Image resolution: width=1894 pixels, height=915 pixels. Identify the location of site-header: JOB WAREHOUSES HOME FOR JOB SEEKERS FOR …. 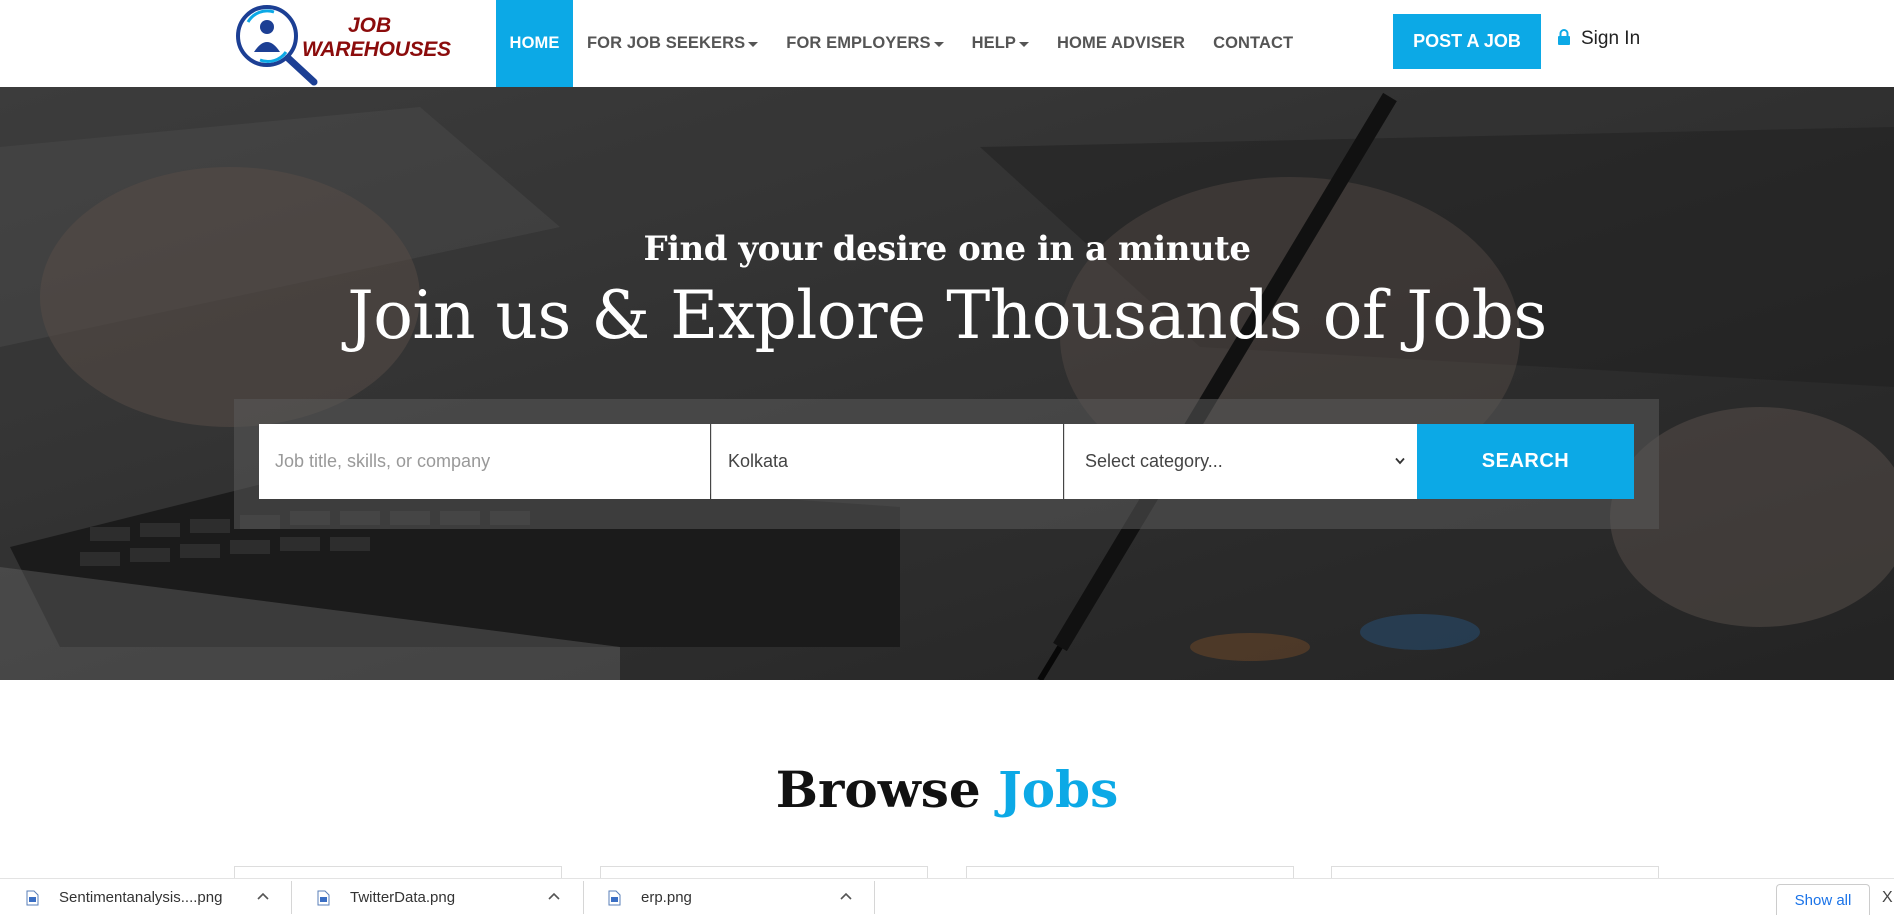
(947, 43).